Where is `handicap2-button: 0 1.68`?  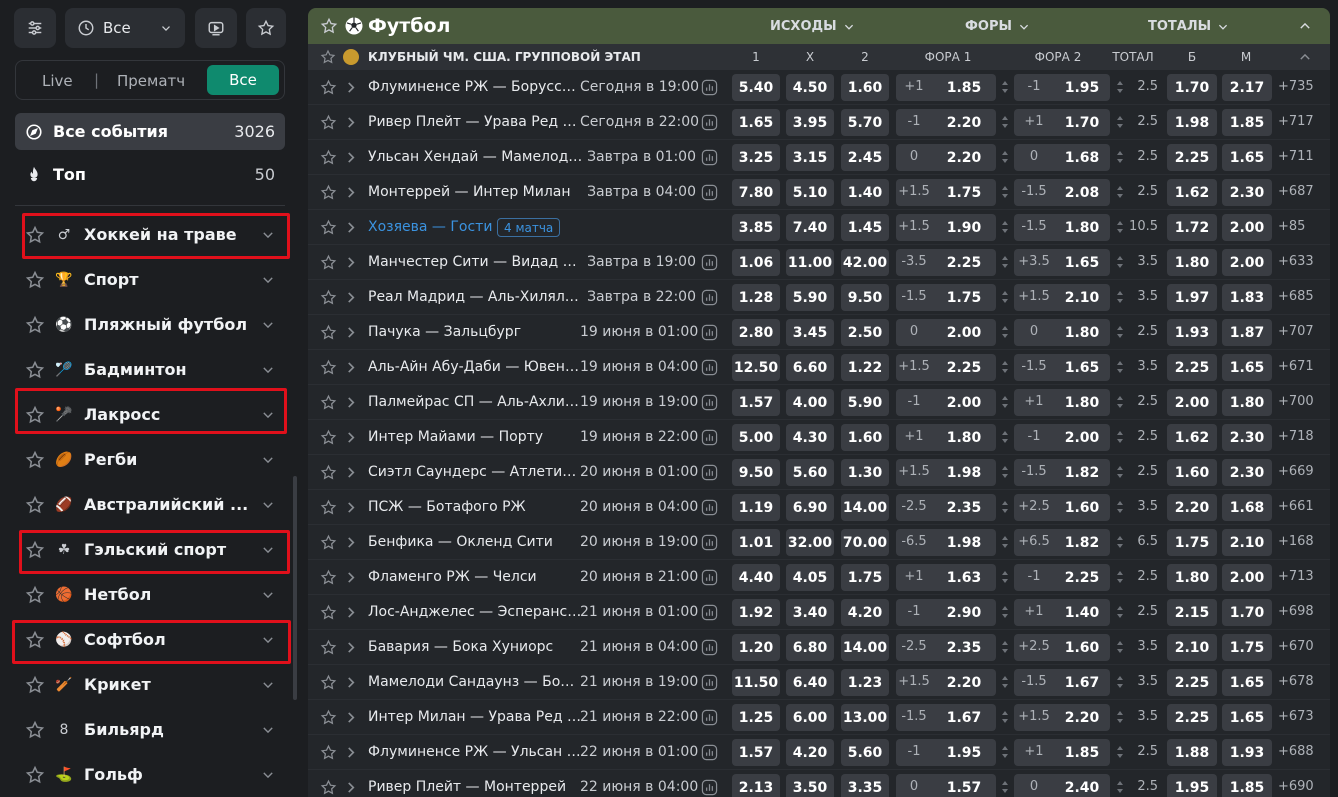
handicap2-button: 0 1.68 is located at coordinates (1062, 157).